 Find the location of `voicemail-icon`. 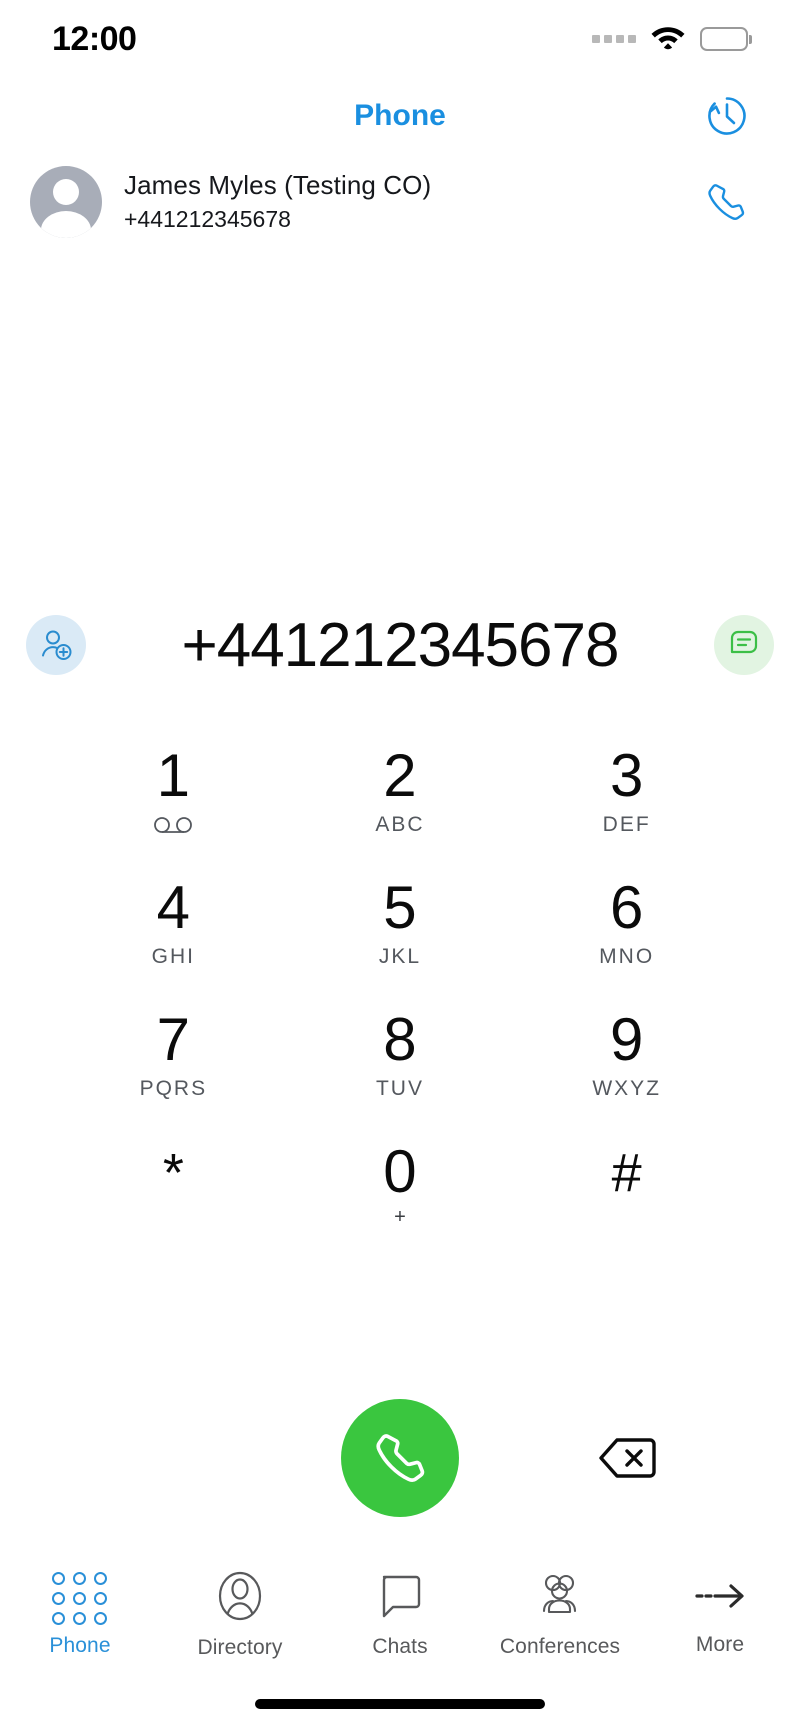

voicemail-icon is located at coordinates (173, 827).